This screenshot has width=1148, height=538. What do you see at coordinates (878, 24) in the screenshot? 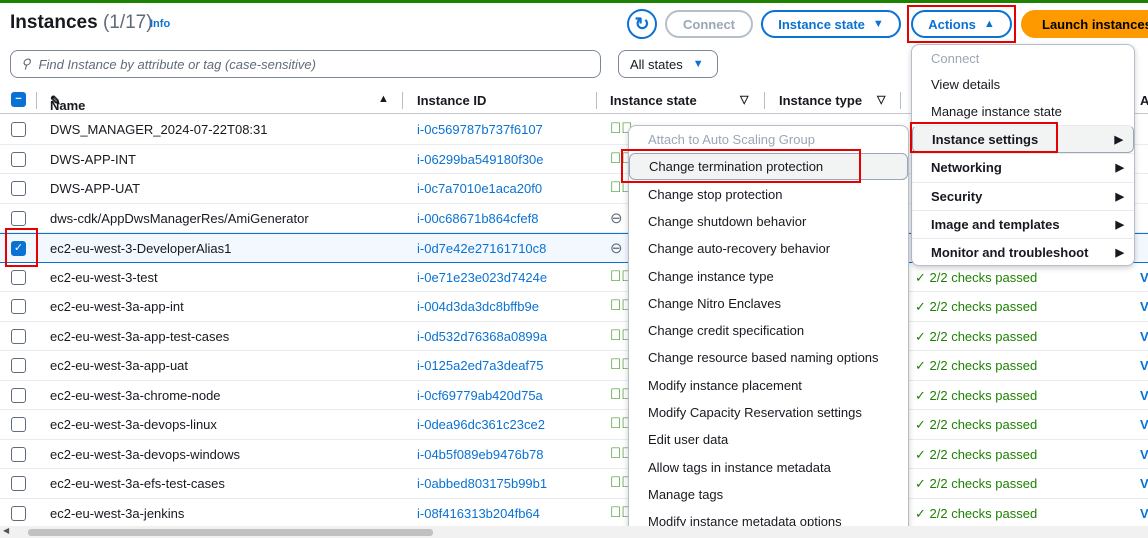
I see `caret-down-icon: ▼` at bounding box center [878, 24].